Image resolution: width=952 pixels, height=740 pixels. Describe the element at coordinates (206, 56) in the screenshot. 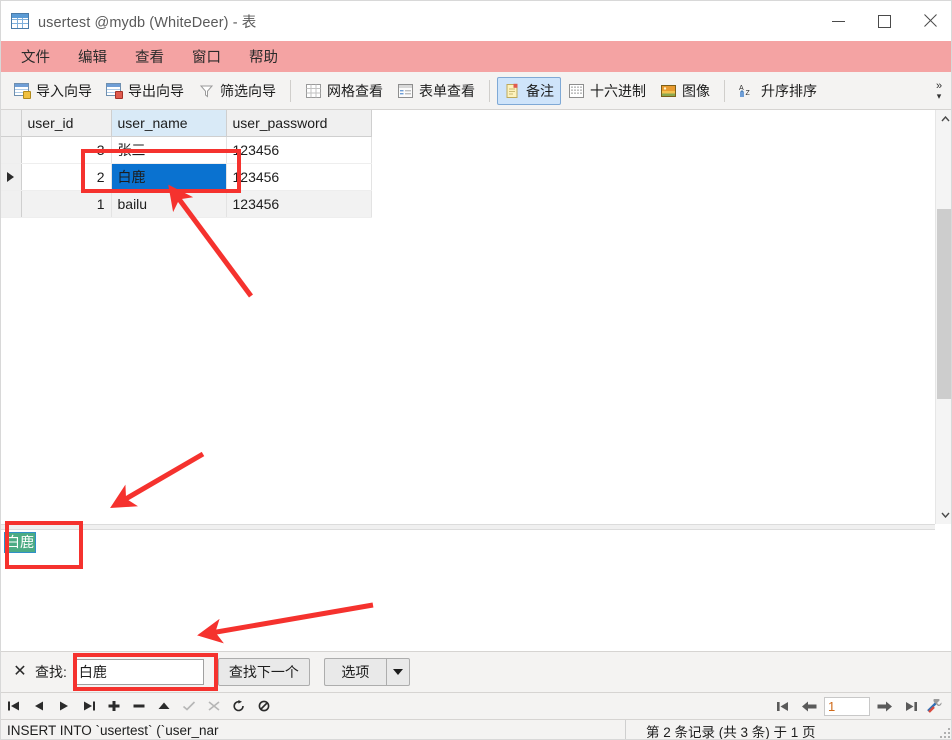

I see `menu-window: 窗口` at that location.